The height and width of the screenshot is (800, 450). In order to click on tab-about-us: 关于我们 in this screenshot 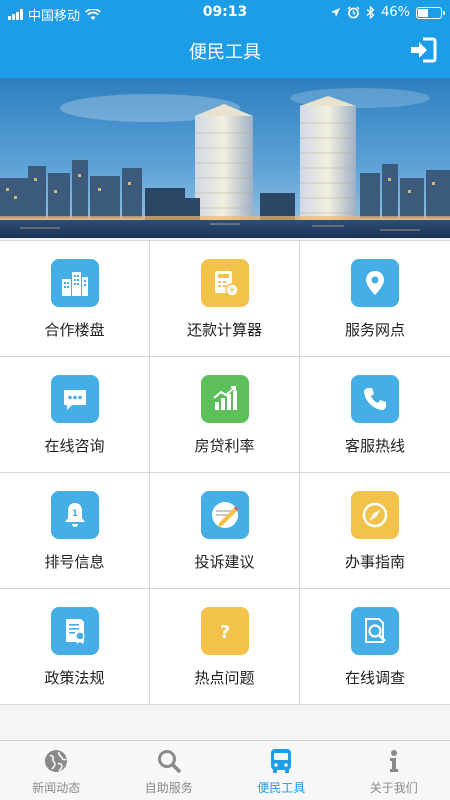, I will do `click(394, 770)`.